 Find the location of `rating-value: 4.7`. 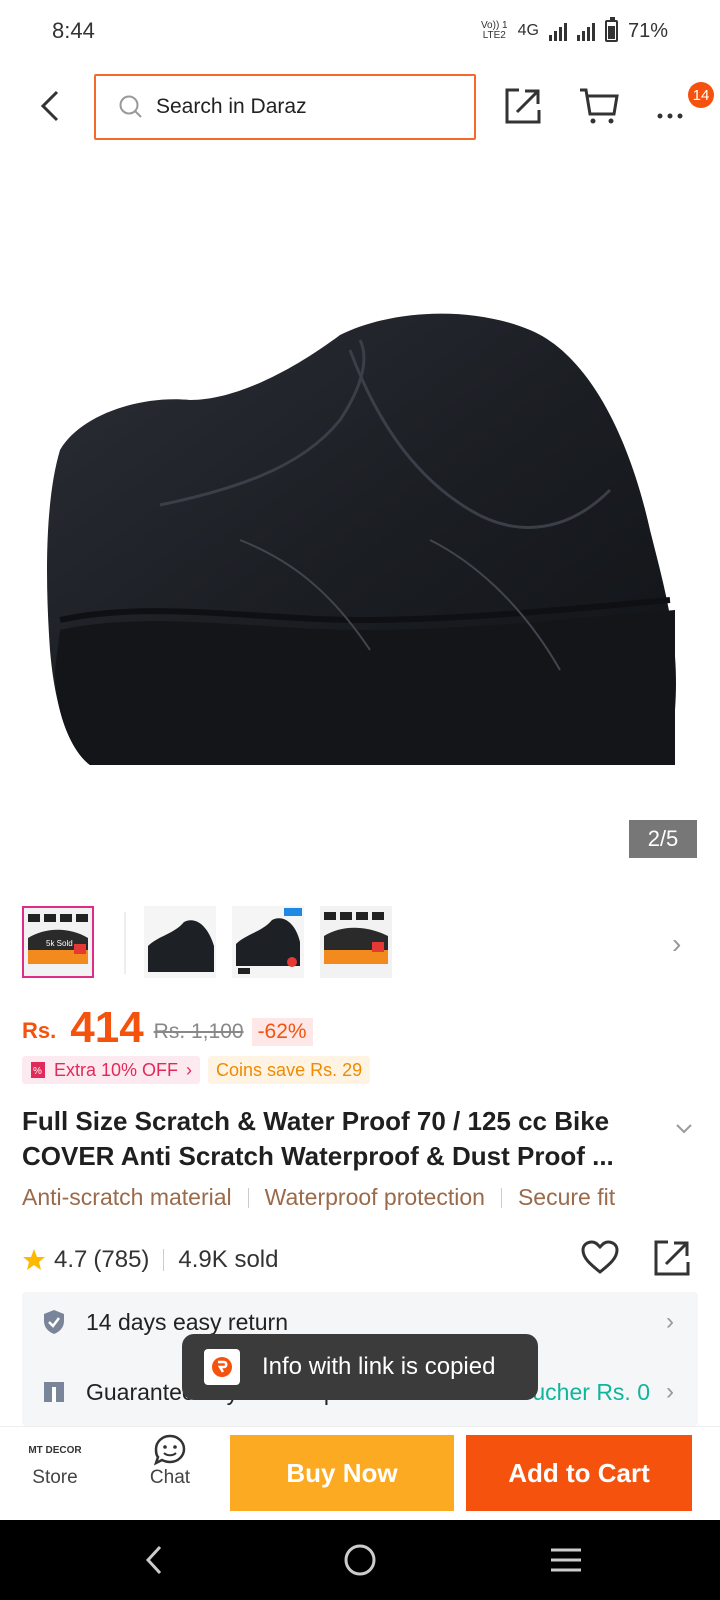

rating-value: 4.7 is located at coordinates (71, 1259).